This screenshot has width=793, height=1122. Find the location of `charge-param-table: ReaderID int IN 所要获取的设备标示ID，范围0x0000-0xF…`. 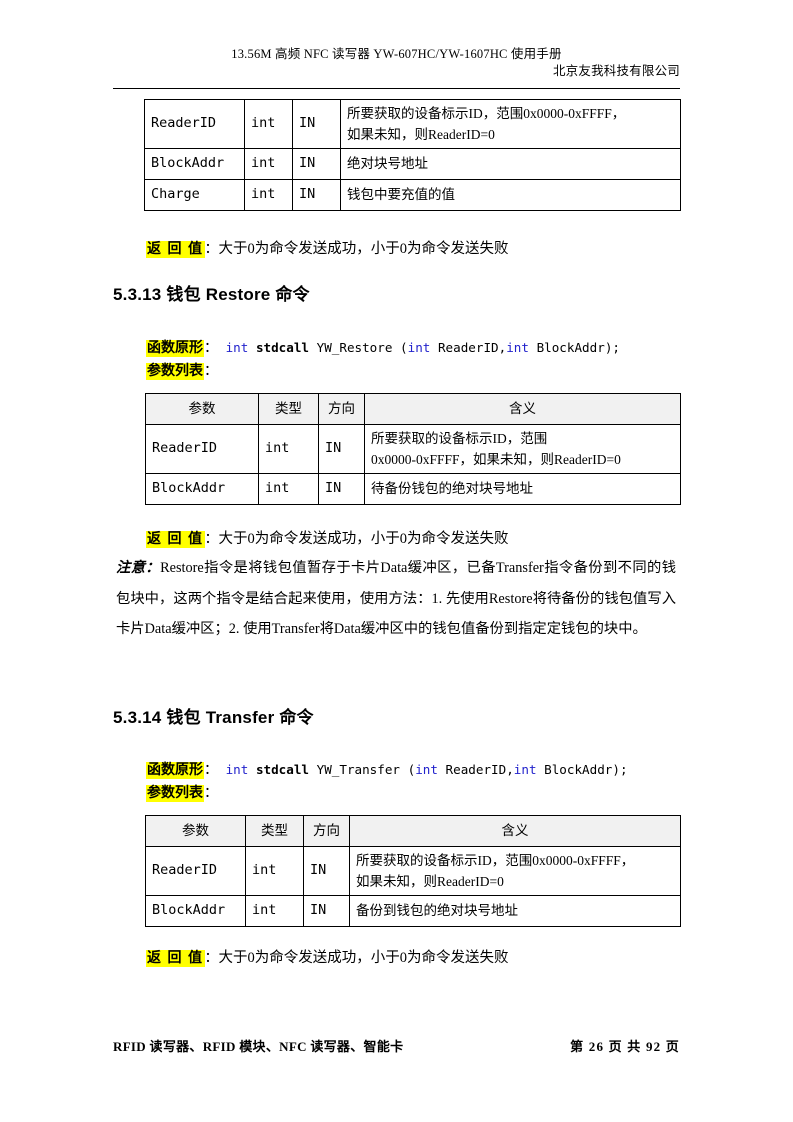

charge-param-table: ReaderID int IN 所要获取的设备标示ID，范围0x0000-0xF… is located at coordinates (412, 155).